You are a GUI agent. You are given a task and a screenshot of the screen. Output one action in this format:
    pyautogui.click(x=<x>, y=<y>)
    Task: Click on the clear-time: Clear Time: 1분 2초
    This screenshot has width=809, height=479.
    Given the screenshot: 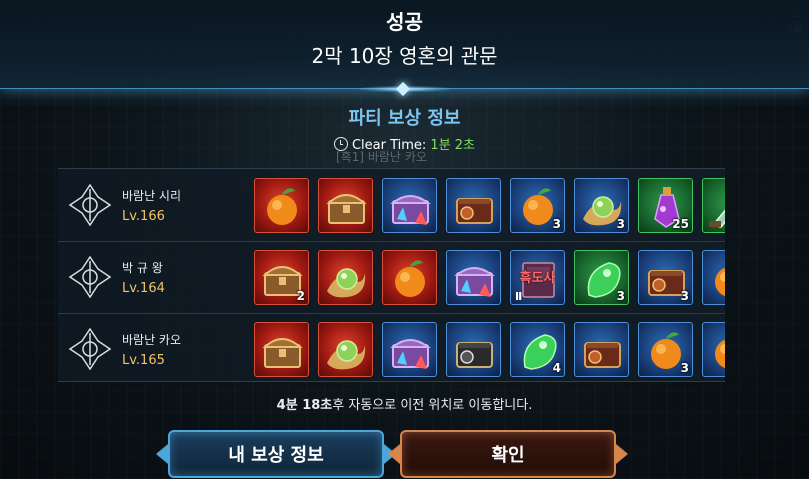 What is the action you would take?
    pyautogui.click(x=404, y=143)
    